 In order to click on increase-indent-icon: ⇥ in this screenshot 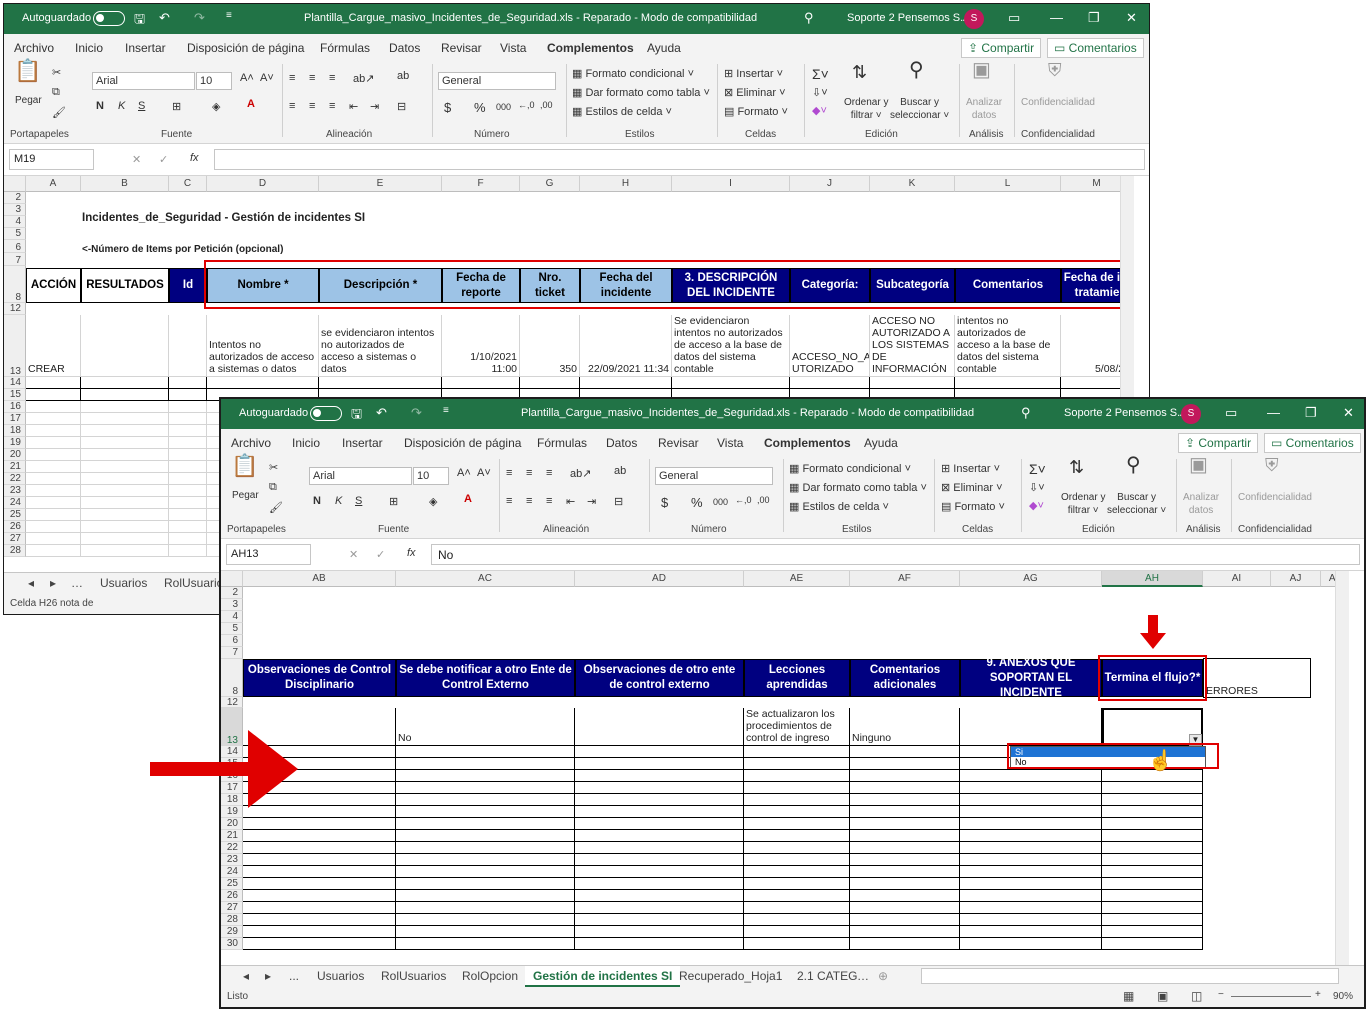, I will do `click(374, 106)`.